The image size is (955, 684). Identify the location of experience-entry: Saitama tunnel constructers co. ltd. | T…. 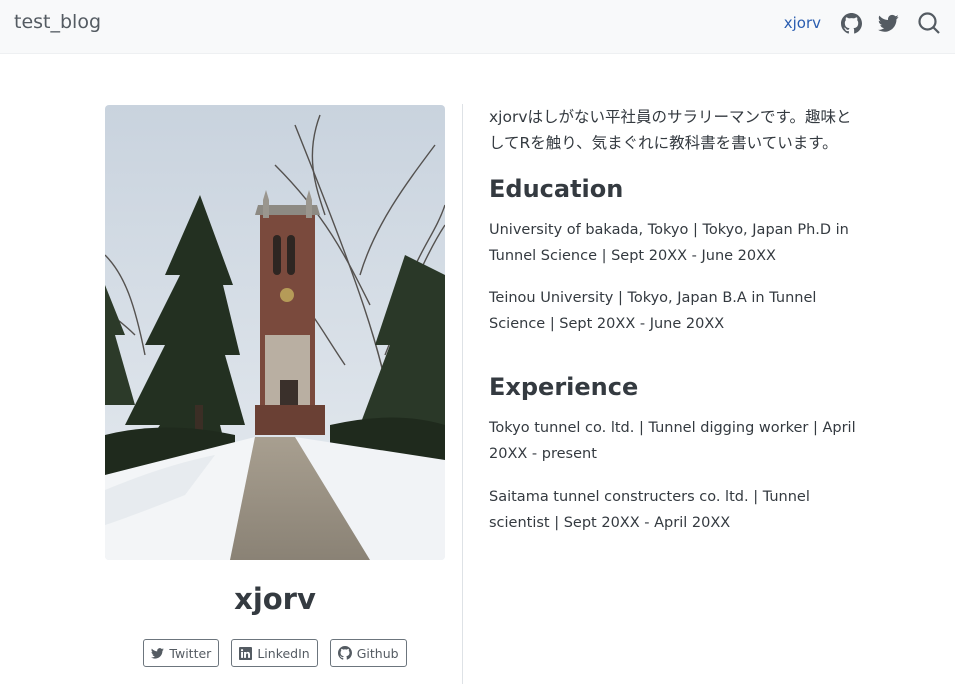
(649, 510).